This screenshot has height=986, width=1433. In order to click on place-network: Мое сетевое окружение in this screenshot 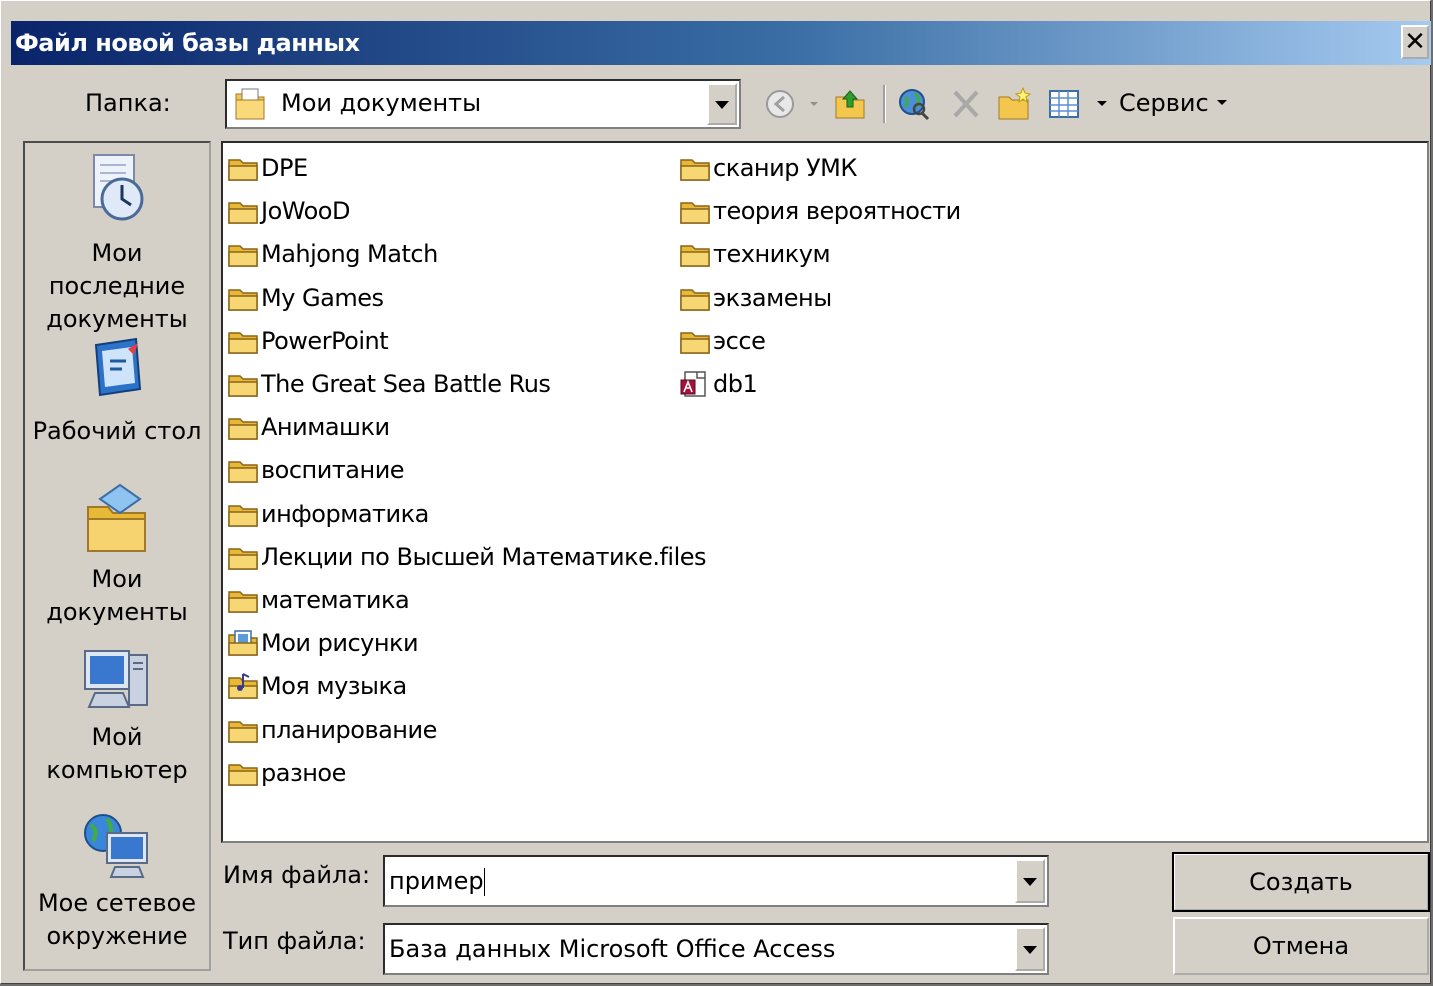, I will do `click(117, 881)`.